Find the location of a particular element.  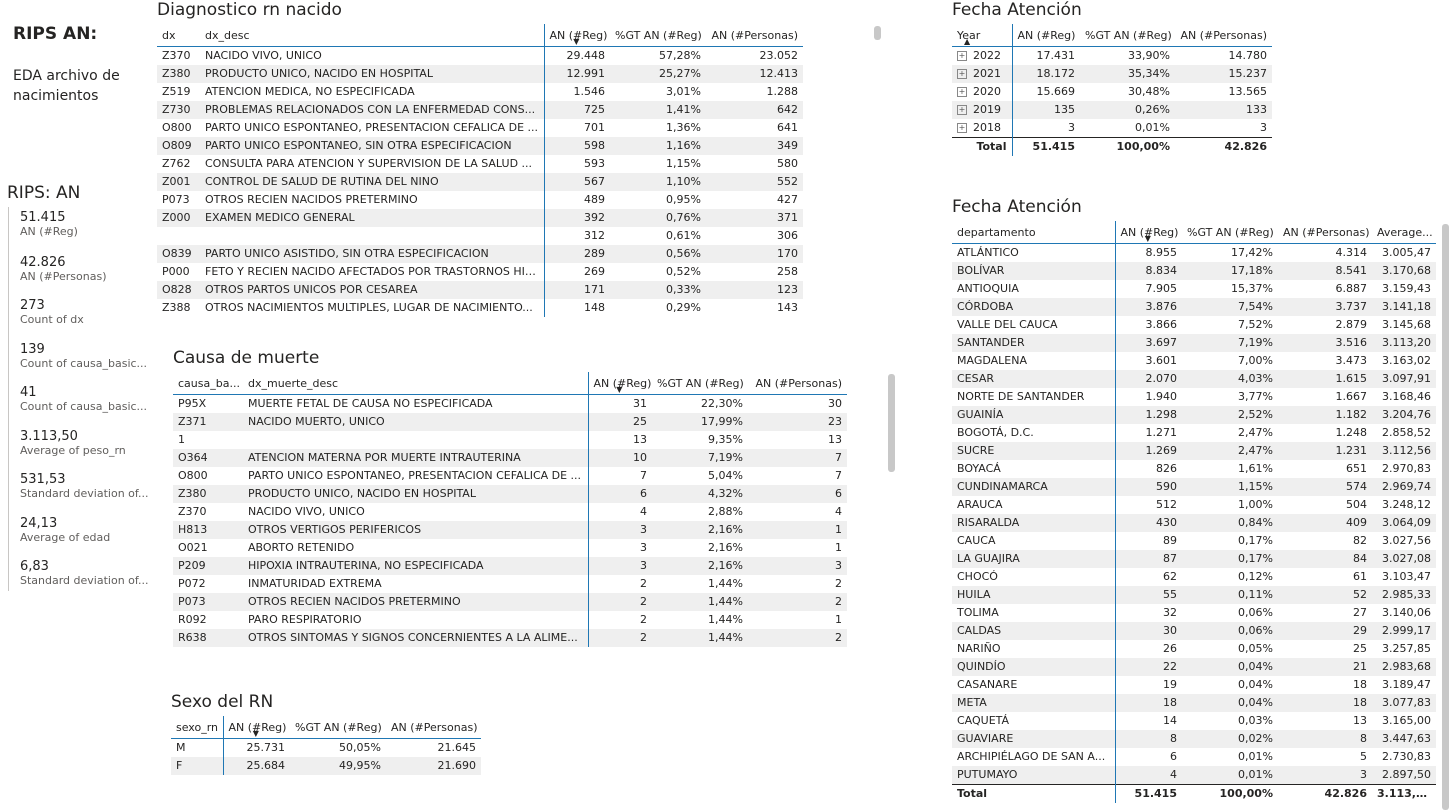

dep-row: VALLE DEL CAUCA 3.866 7,52% 2.879 3.145,68 is located at coordinates (1194, 325).